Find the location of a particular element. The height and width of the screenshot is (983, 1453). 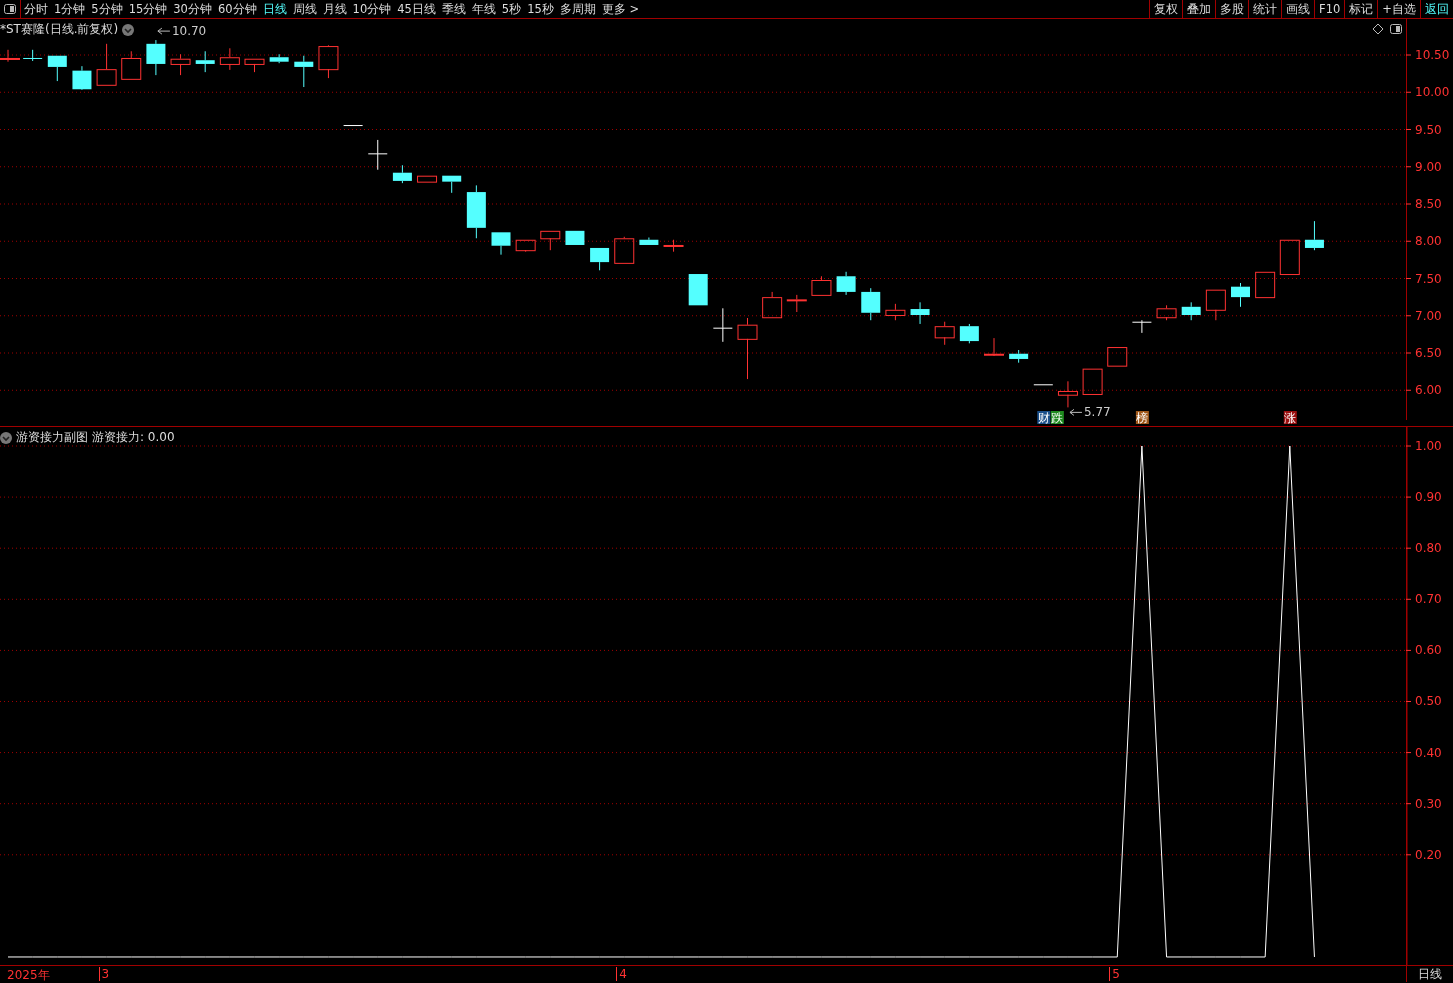

month-label: 4 is located at coordinates (621, 974).